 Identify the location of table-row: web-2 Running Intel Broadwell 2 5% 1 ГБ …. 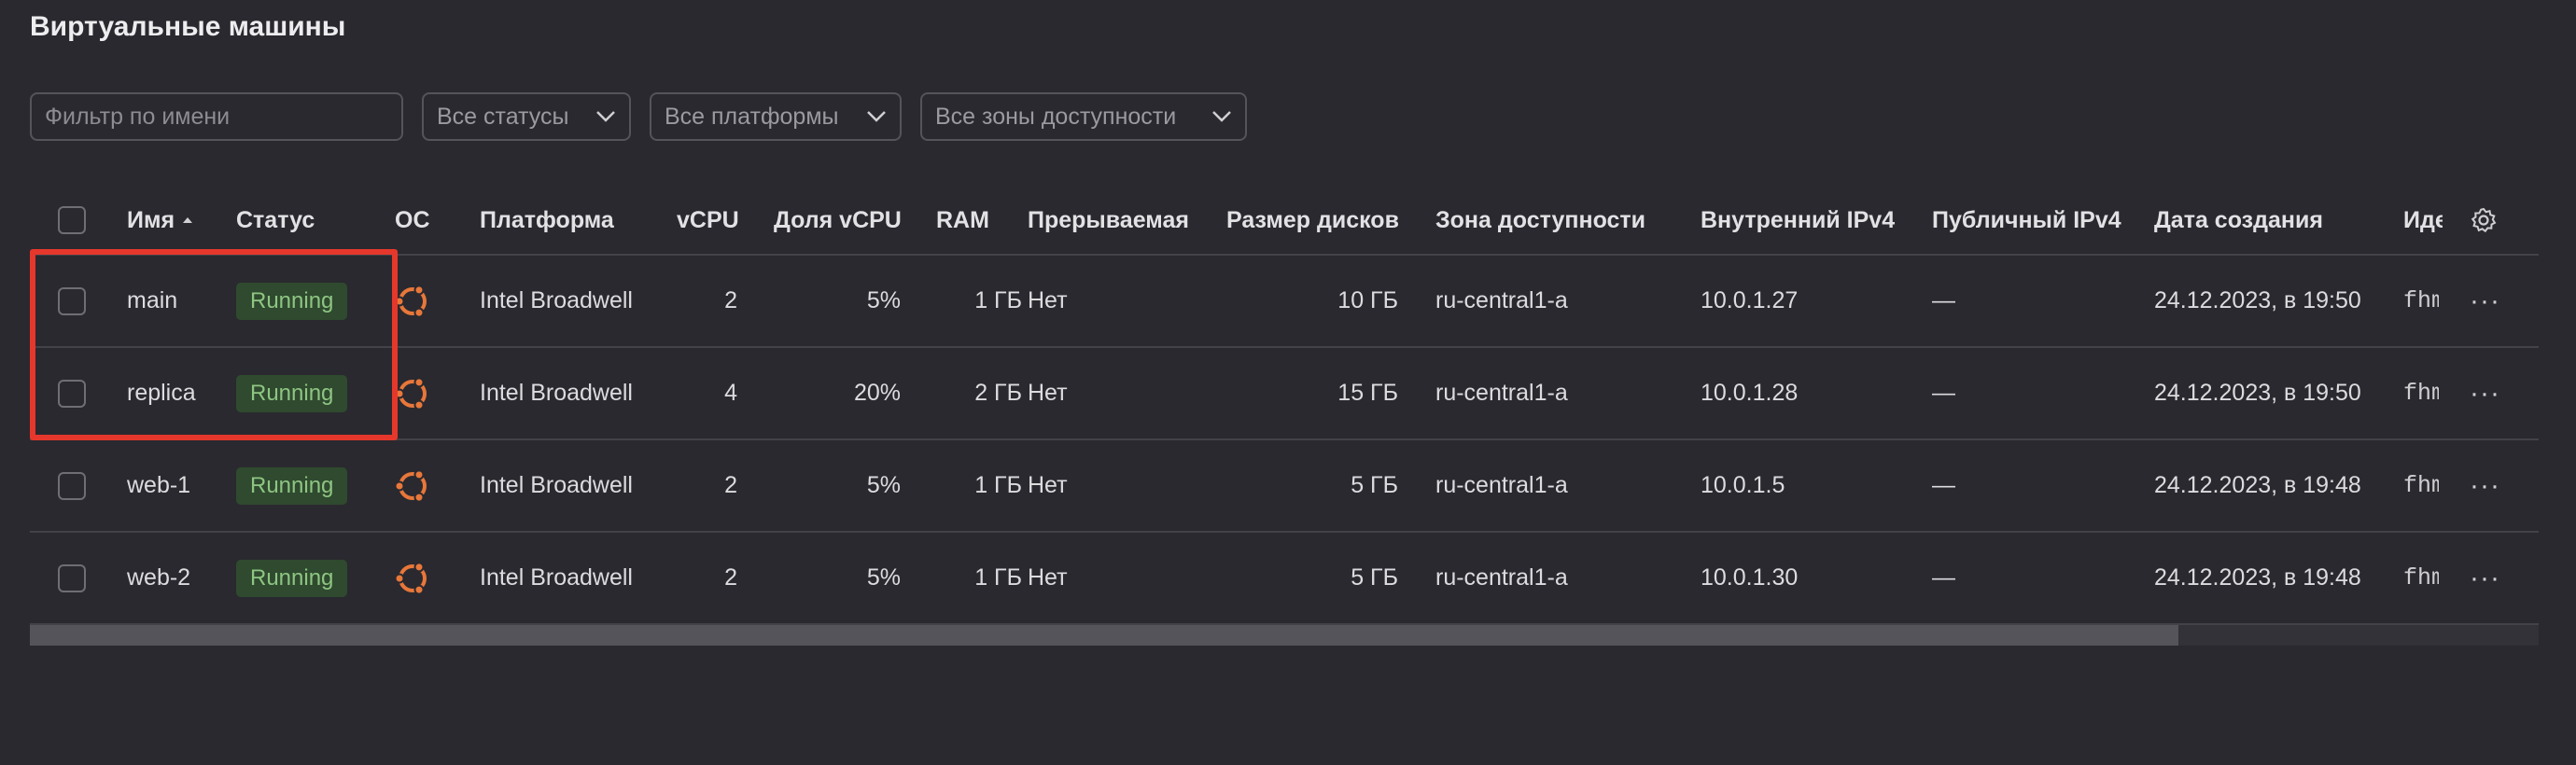
(1284, 579).